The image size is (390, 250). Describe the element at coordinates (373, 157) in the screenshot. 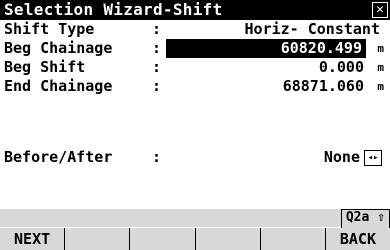

I see `spin-arrows-icon: ◂▸` at that location.